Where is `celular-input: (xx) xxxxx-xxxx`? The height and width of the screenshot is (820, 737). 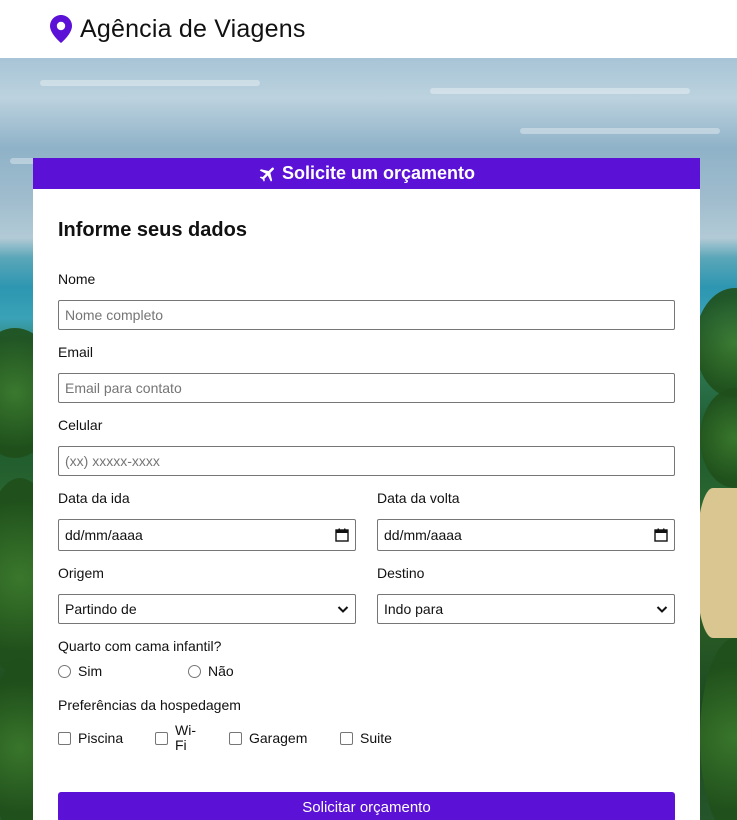 celular-input: (xx) xxxxx-xxxx is located at coordinates (366, 461).